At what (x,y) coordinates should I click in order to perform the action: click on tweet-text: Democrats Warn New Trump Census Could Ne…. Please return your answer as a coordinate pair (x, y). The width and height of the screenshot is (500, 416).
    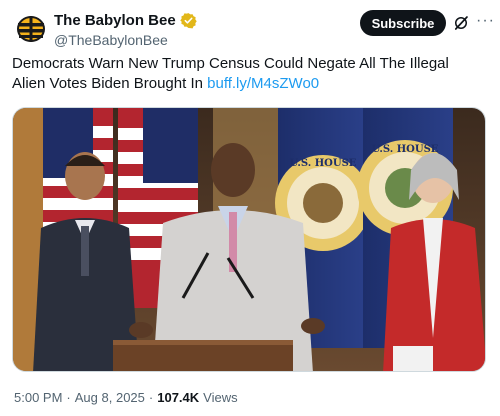
    Looking at the image, I should click on (247, 74).